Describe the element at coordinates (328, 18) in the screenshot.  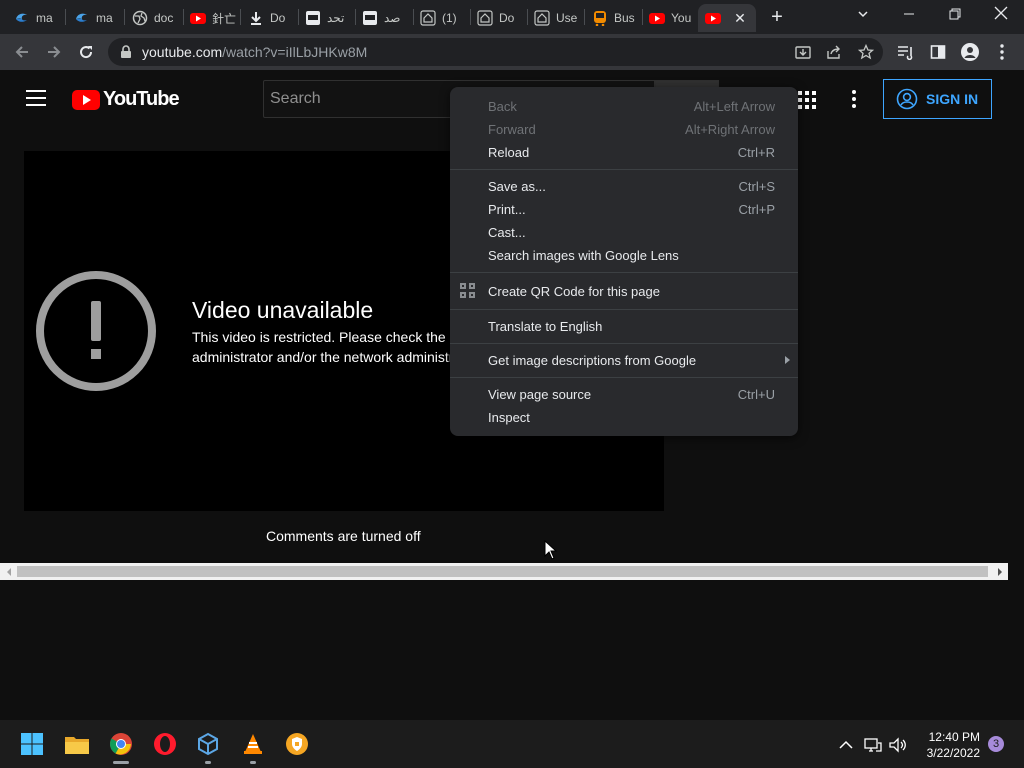
I see `browser-tab: تحد` at that location.